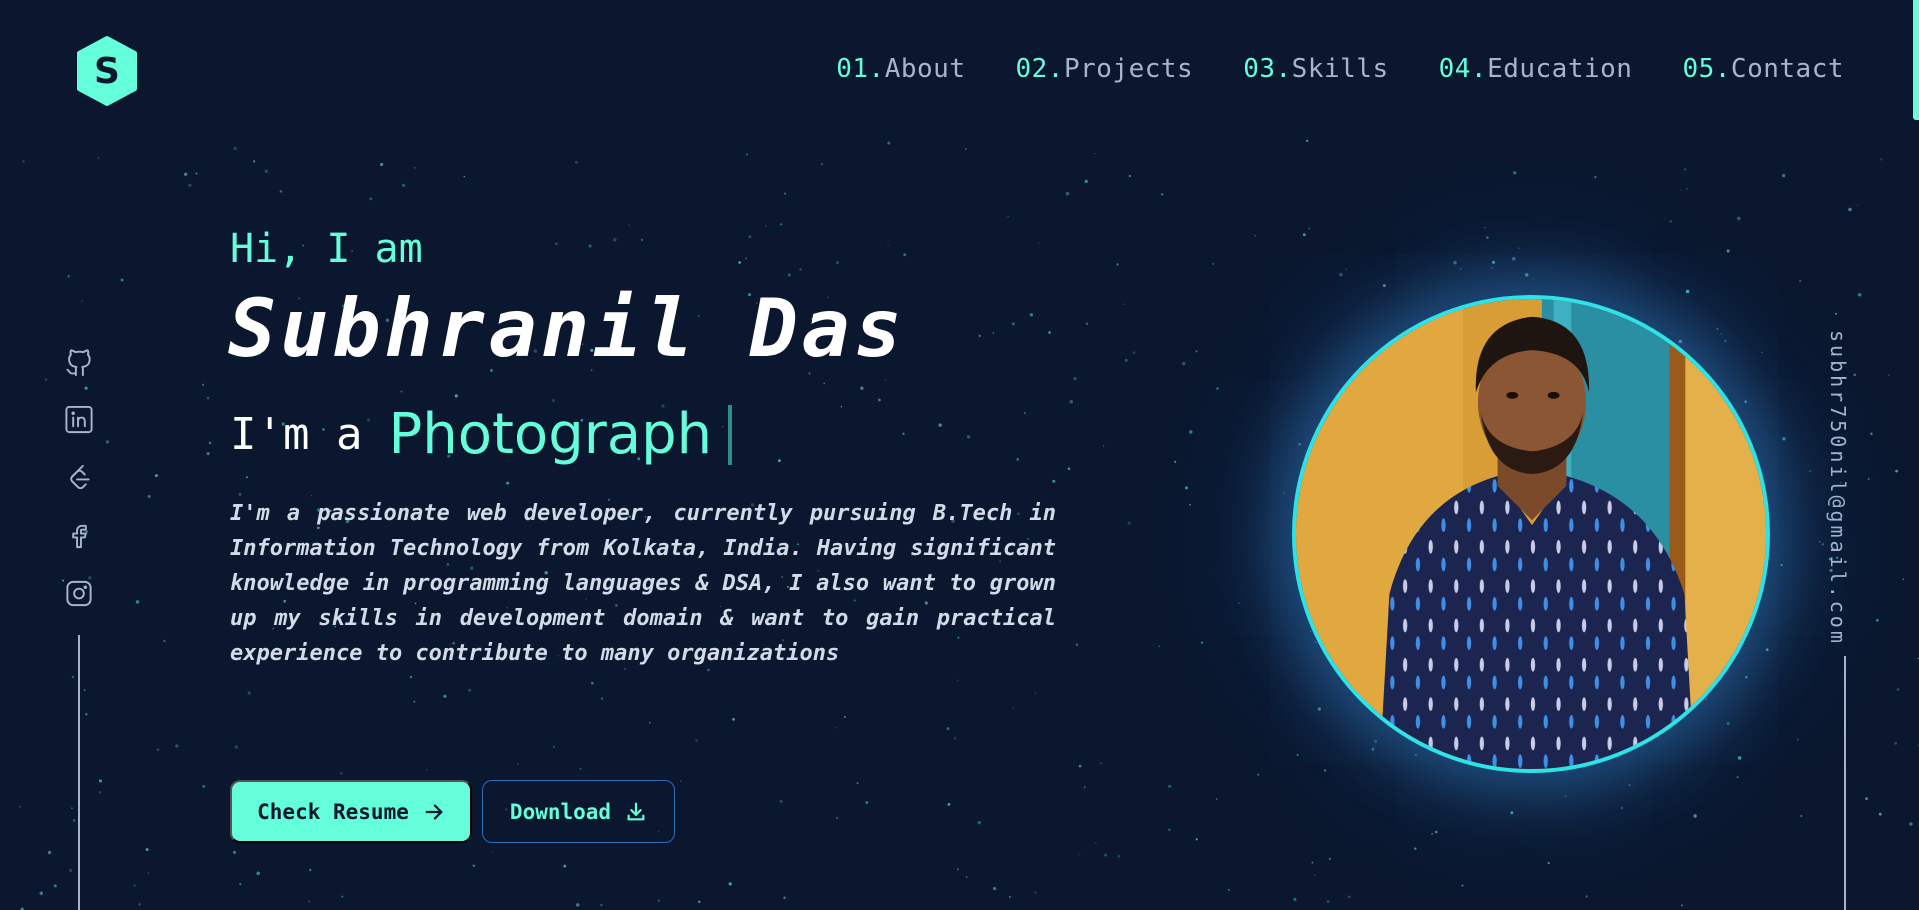 The height and width of the screenshot is (910, 1919). I want to click on scroll-indicator, so click(1916, 60).